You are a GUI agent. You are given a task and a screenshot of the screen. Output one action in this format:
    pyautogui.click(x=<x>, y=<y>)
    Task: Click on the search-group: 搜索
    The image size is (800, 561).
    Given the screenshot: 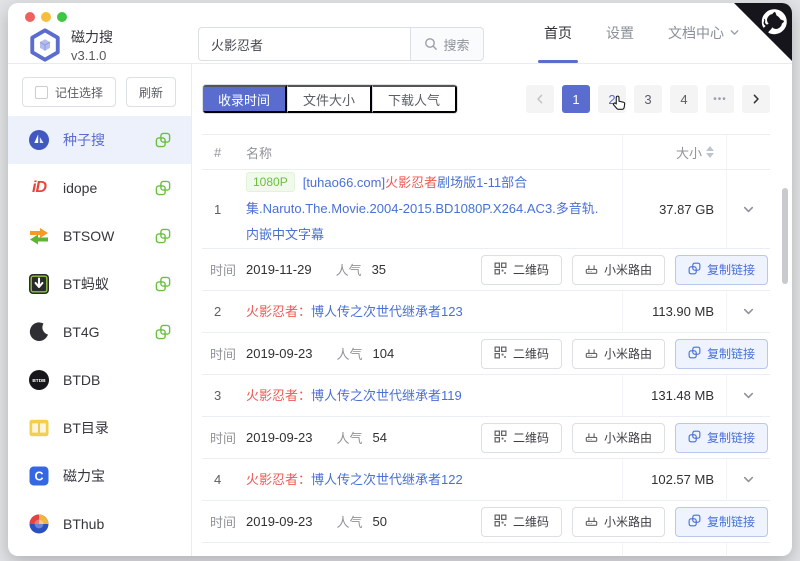 What is the action you would take?
    pyautogui.click(x=341, y=44)
    